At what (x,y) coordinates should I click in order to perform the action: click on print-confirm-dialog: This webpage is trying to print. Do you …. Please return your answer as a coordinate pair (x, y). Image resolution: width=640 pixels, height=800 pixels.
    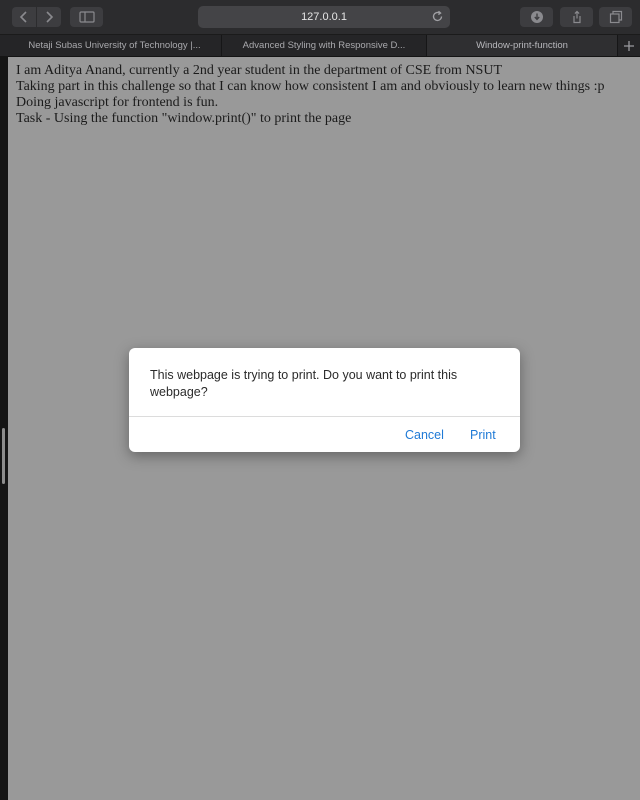
    Looking at the image, I should click on (324, 400).